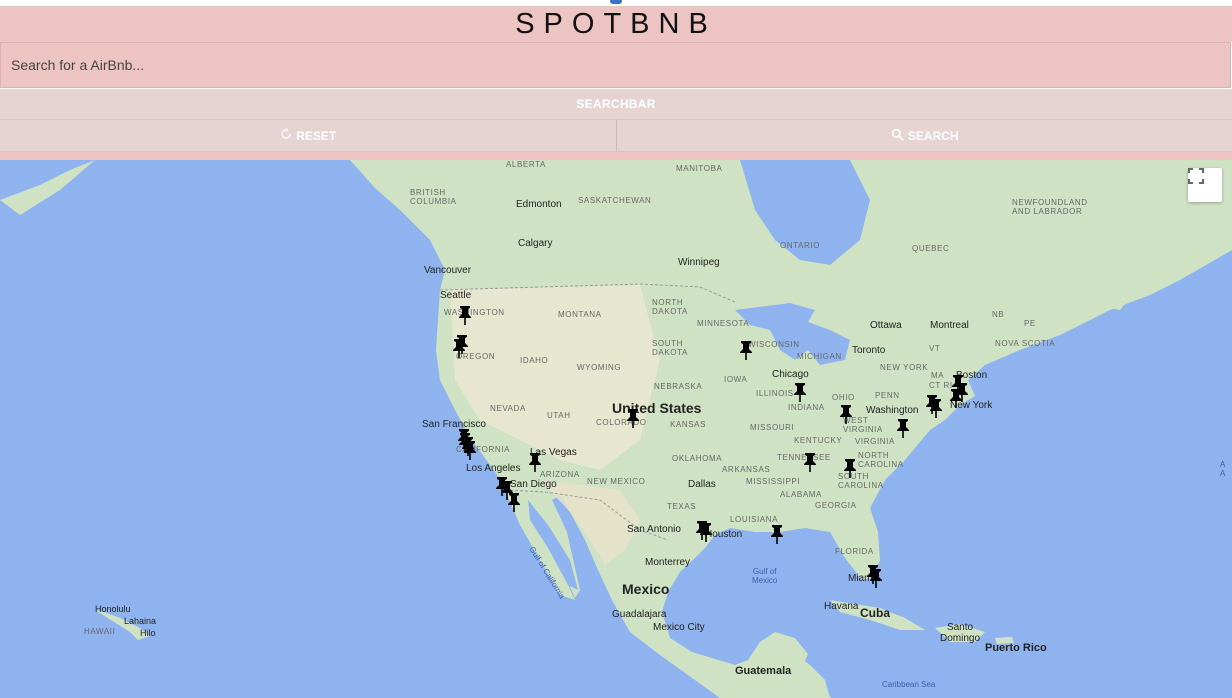  I want to click on label-iowa: IOWA, so click(736, 379).